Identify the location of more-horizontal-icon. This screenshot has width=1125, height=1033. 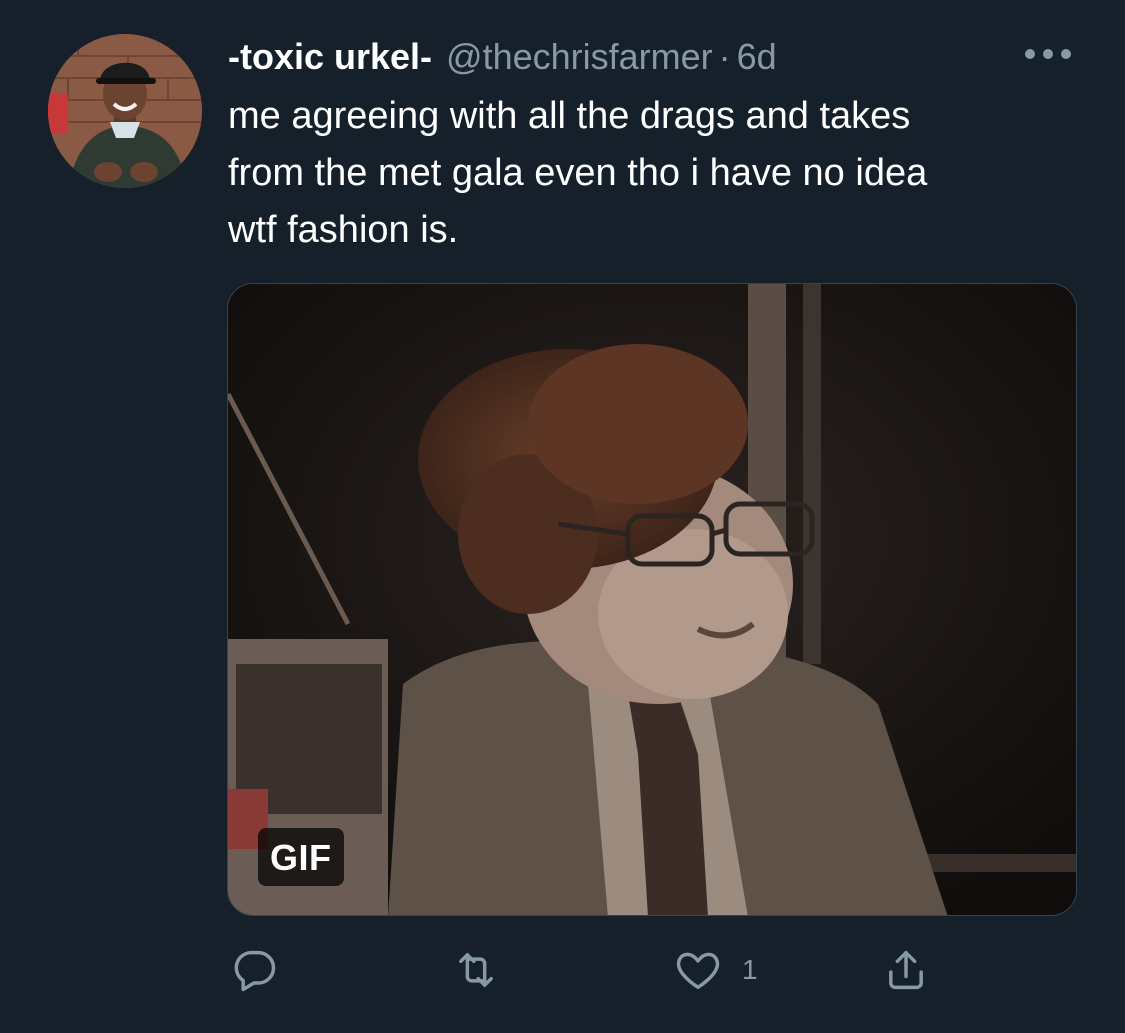
(1048, 54).